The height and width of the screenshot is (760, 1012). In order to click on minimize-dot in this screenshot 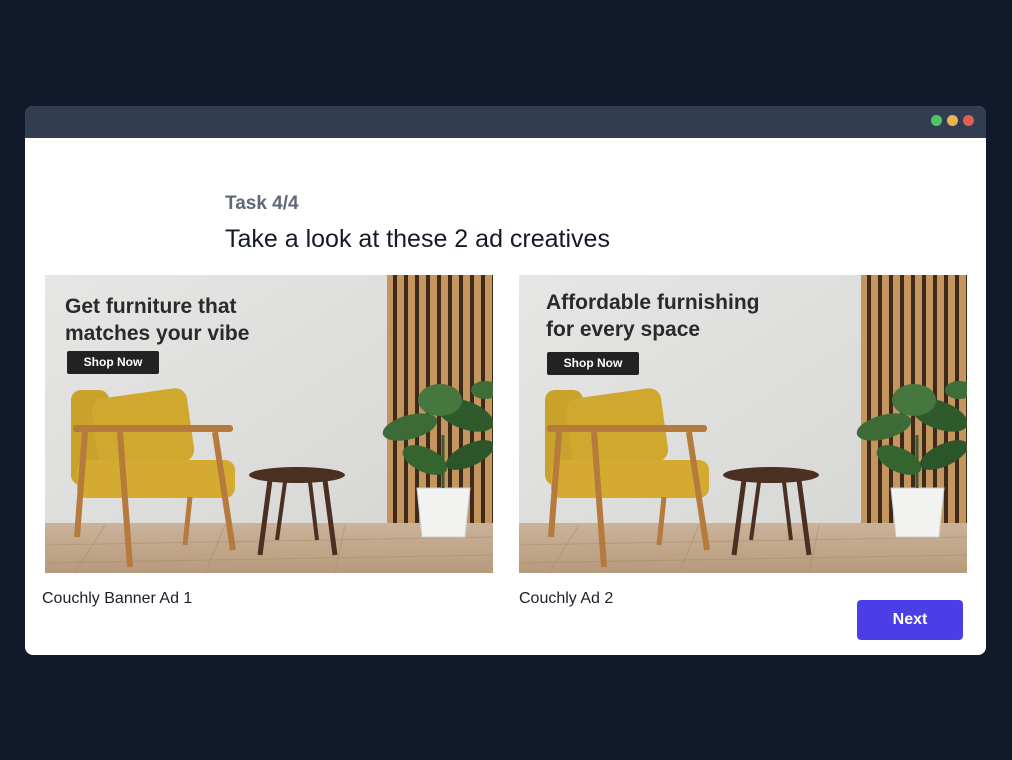, I will do `click(952, 120)`.